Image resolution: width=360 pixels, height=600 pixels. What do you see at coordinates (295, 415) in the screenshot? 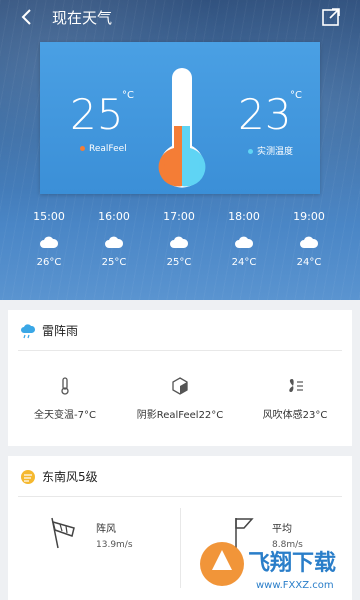
I see `metric-label: 风吹体感23°C` at bounding box center [295, 415].